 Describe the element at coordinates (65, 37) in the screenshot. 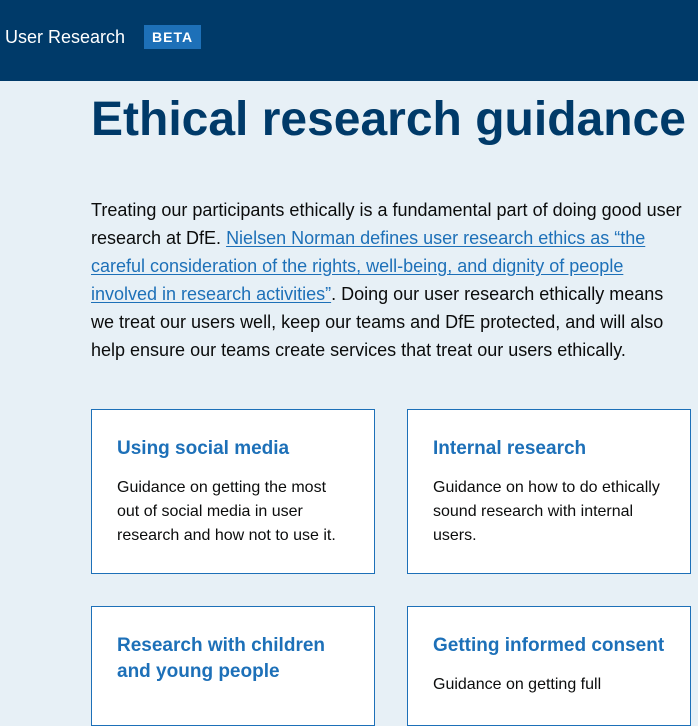

I see `service-name-link: User Research` at that location.